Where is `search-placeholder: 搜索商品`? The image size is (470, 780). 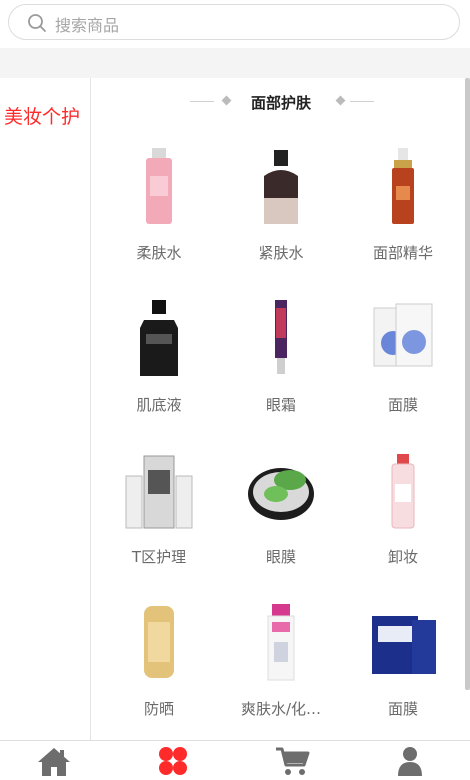
search-placeholder: 搜索商品 is located at coordinates (87, 25).